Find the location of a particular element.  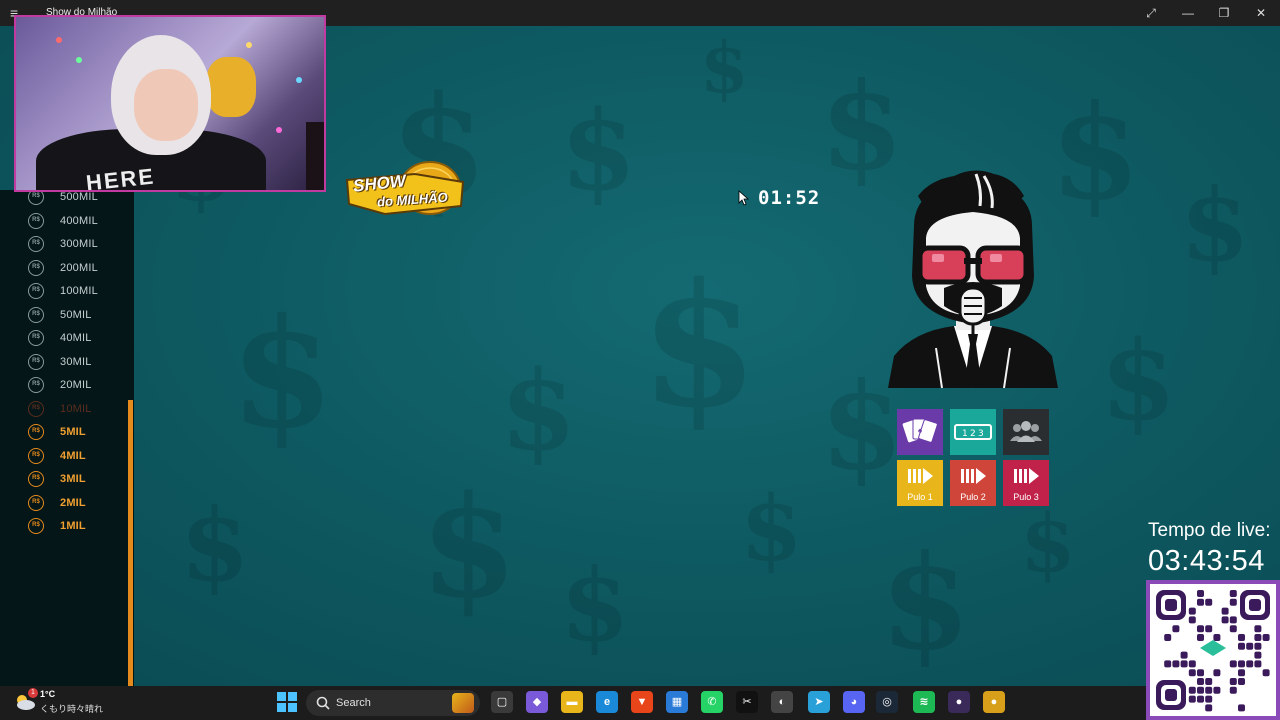

spotify-icon: ≋ is located at coordinates (924, 702).